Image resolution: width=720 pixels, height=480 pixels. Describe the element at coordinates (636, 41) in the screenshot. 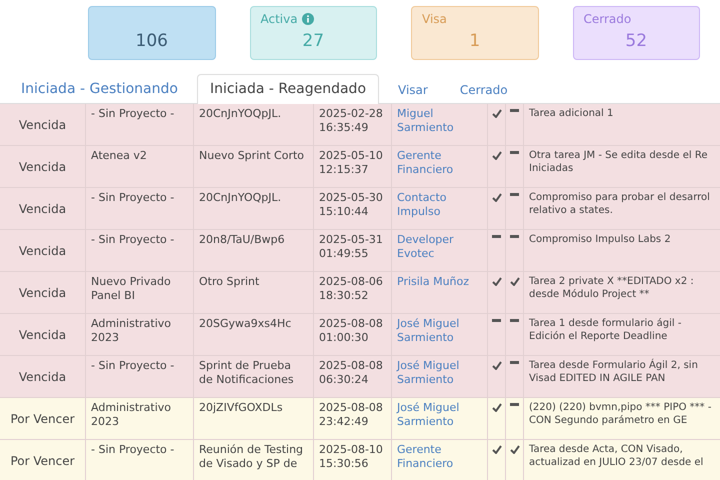

I see `stat-value: 52` at that location.